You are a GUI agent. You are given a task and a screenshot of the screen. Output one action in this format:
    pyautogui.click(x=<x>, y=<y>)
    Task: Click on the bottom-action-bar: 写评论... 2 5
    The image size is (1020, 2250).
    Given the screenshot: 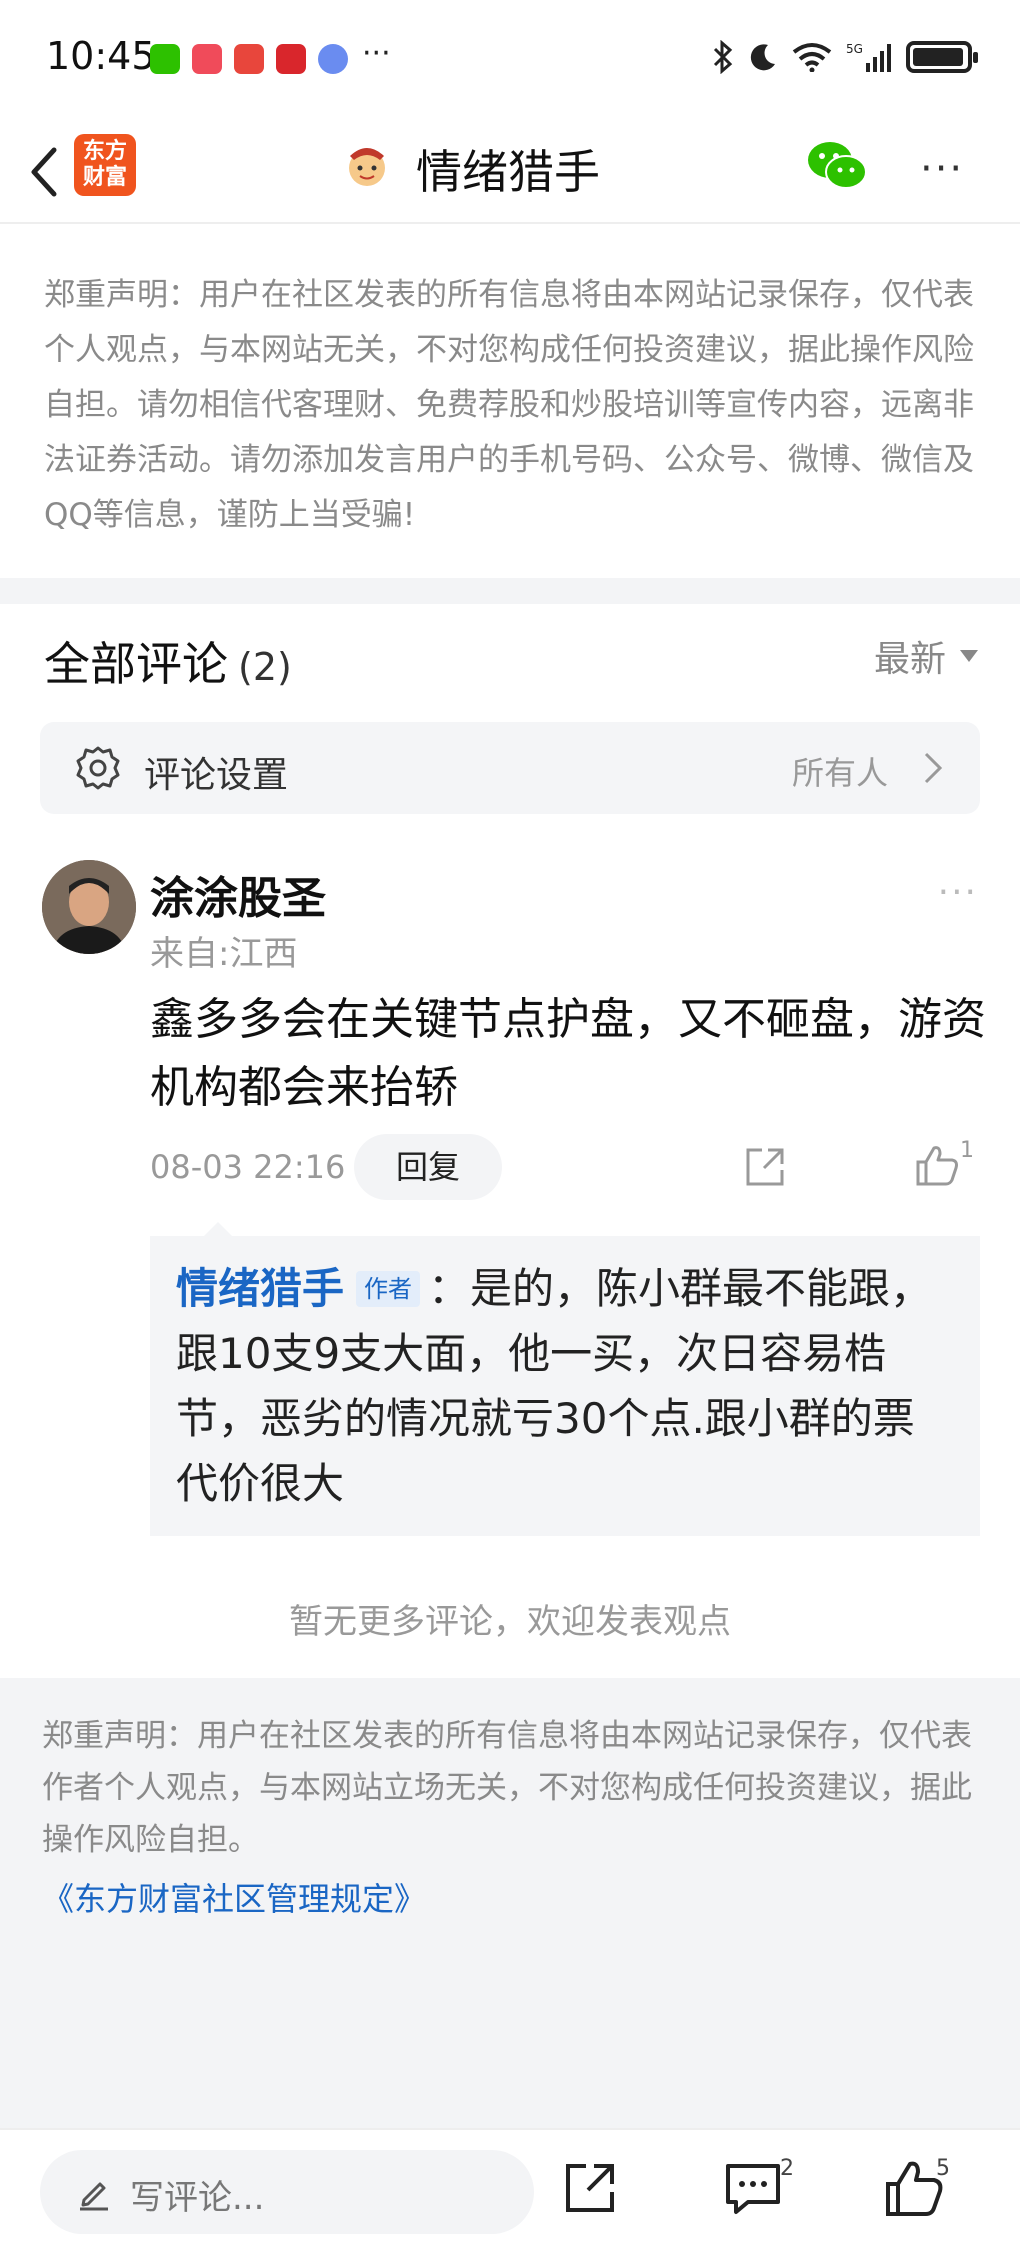 What is the action you would take?
    pyautogui.click(x=510, y=2189)
    